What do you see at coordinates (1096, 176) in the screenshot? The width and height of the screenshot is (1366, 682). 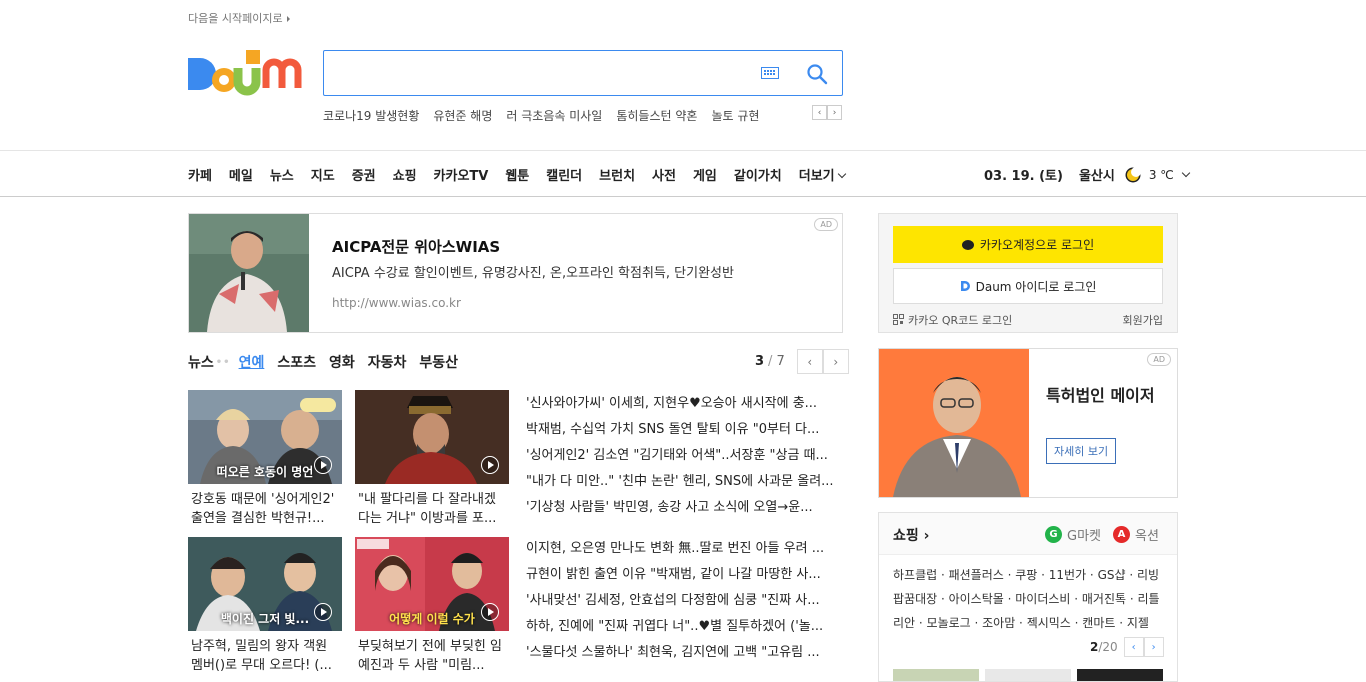 I see `city-text: 울산시` at bounding box center [1096, 176].